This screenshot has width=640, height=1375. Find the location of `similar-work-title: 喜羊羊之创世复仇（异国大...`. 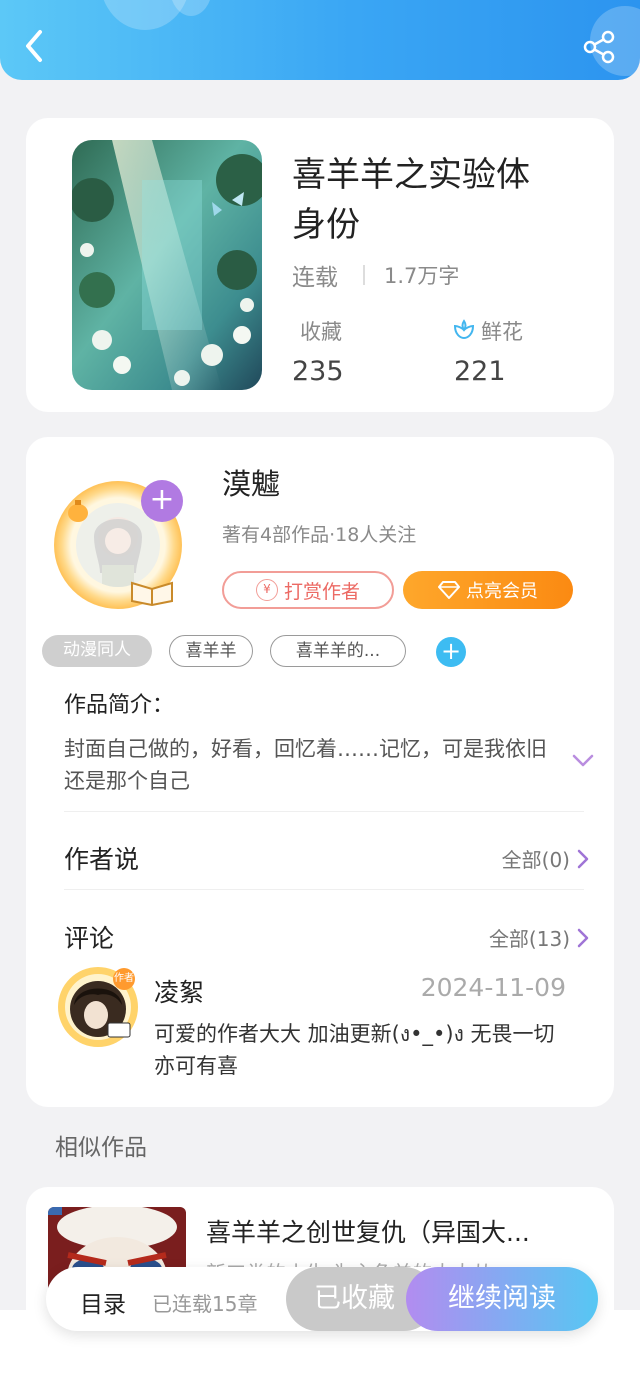

similar-work-title: 喜羊羊之创世复仇（异国大... is located at coordinates (368, 1232).